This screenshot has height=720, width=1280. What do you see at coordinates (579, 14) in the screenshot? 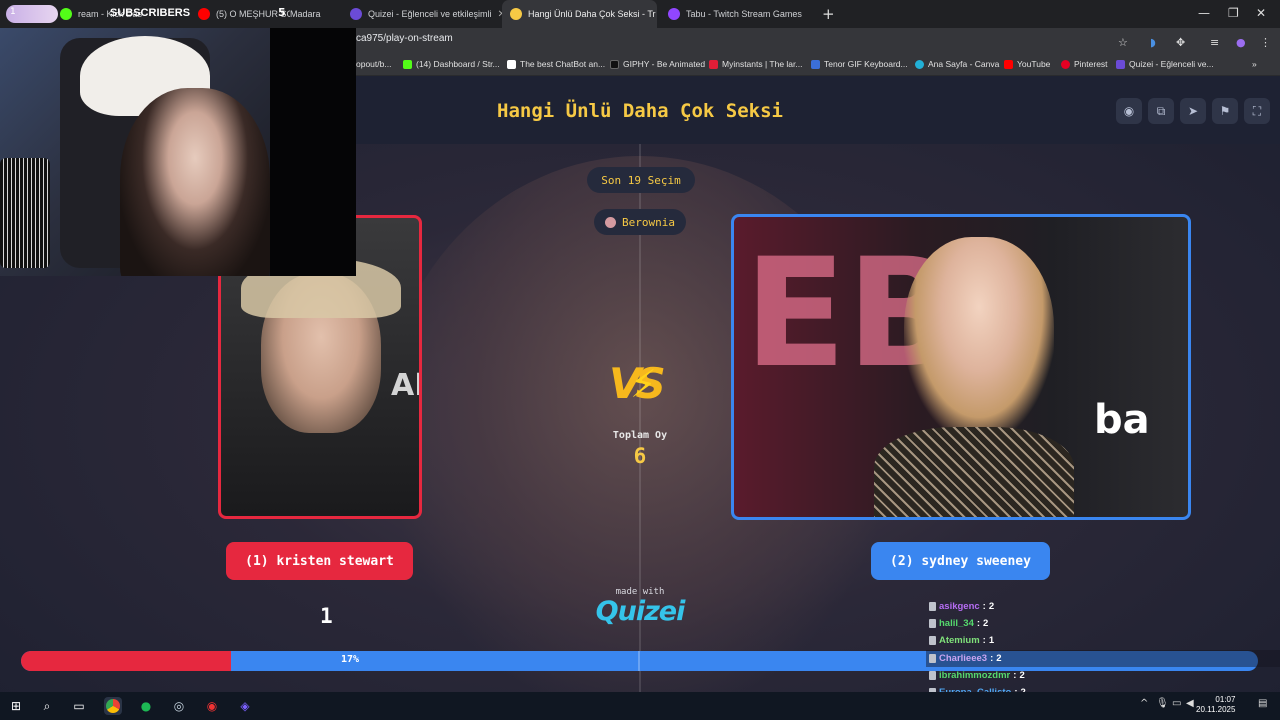
I see `tab-active-quiz: Hangi Ünlü Daha Çok Seksi - Tr✕` at bounding box center [579, 14].